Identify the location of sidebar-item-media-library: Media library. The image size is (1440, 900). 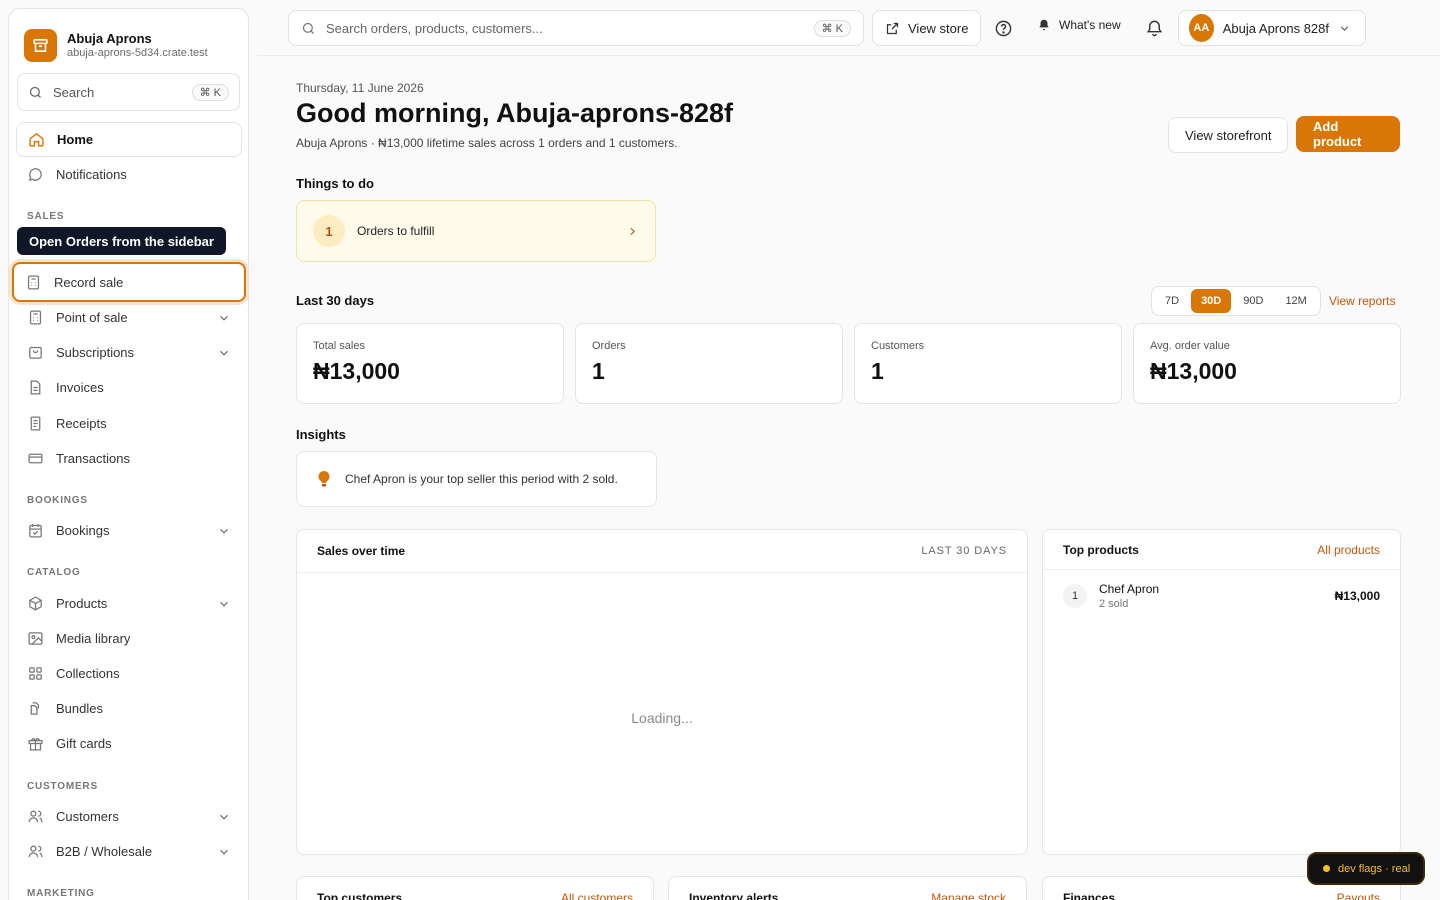
(129, 638).